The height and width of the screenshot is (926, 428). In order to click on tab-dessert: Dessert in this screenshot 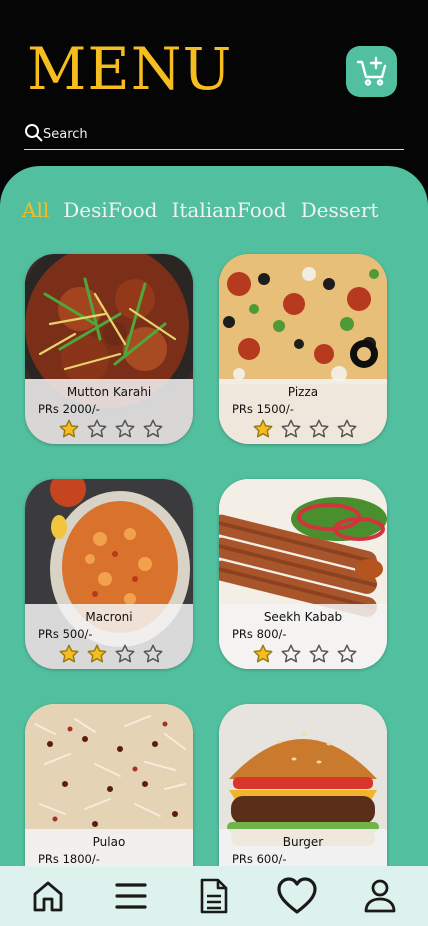, I will do `click(340, 210)`.